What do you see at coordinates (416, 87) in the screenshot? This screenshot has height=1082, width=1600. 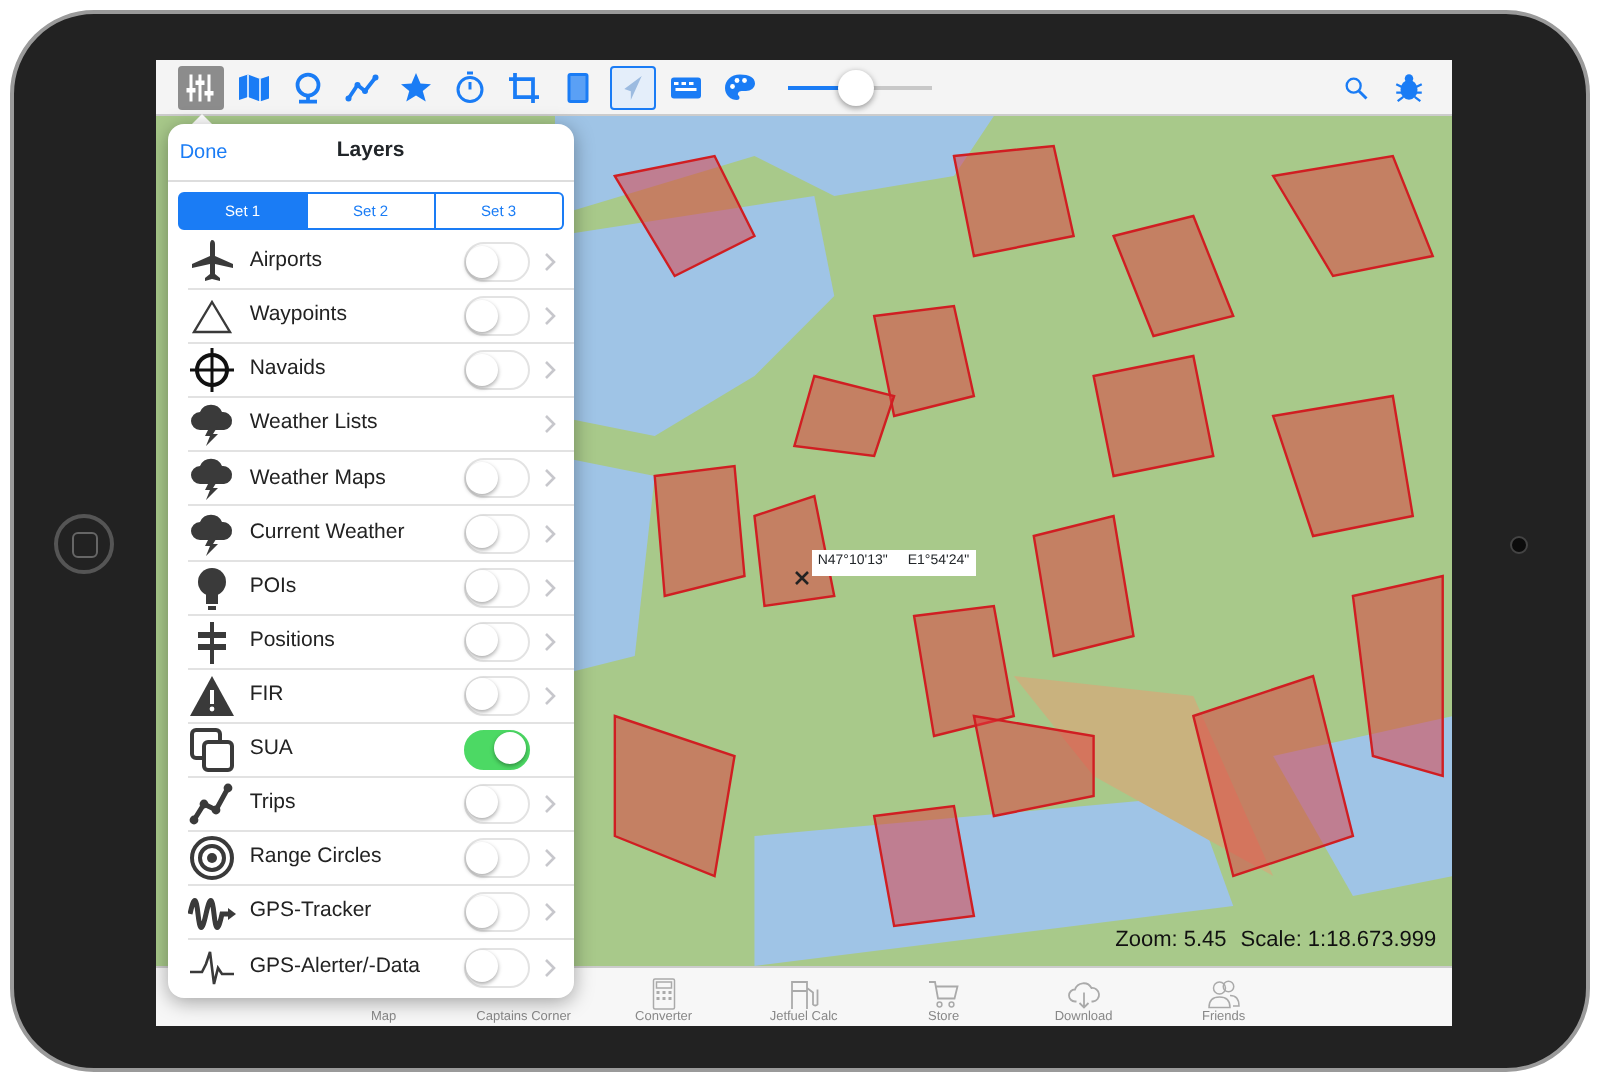 I see `star-icon` at bounding box center [416, 87].